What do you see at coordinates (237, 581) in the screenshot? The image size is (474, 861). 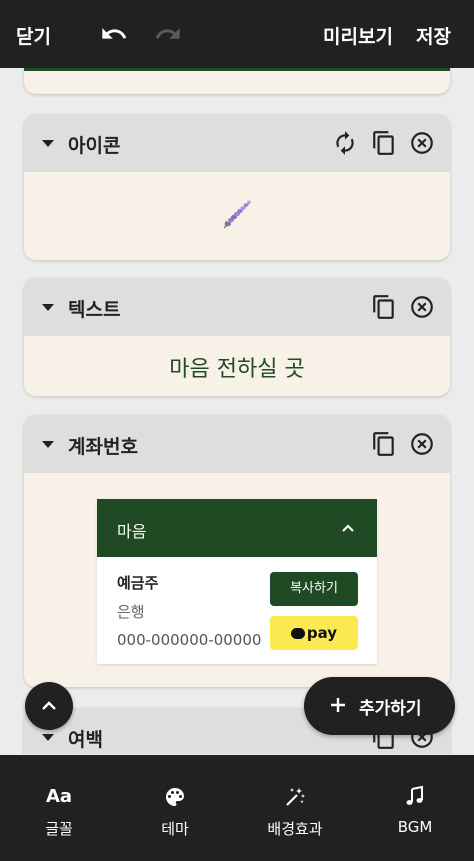 I see `account-box: 마음 예금주 은행 000-000000-00000 복사하기 pay` at bounding box center [237, 581].